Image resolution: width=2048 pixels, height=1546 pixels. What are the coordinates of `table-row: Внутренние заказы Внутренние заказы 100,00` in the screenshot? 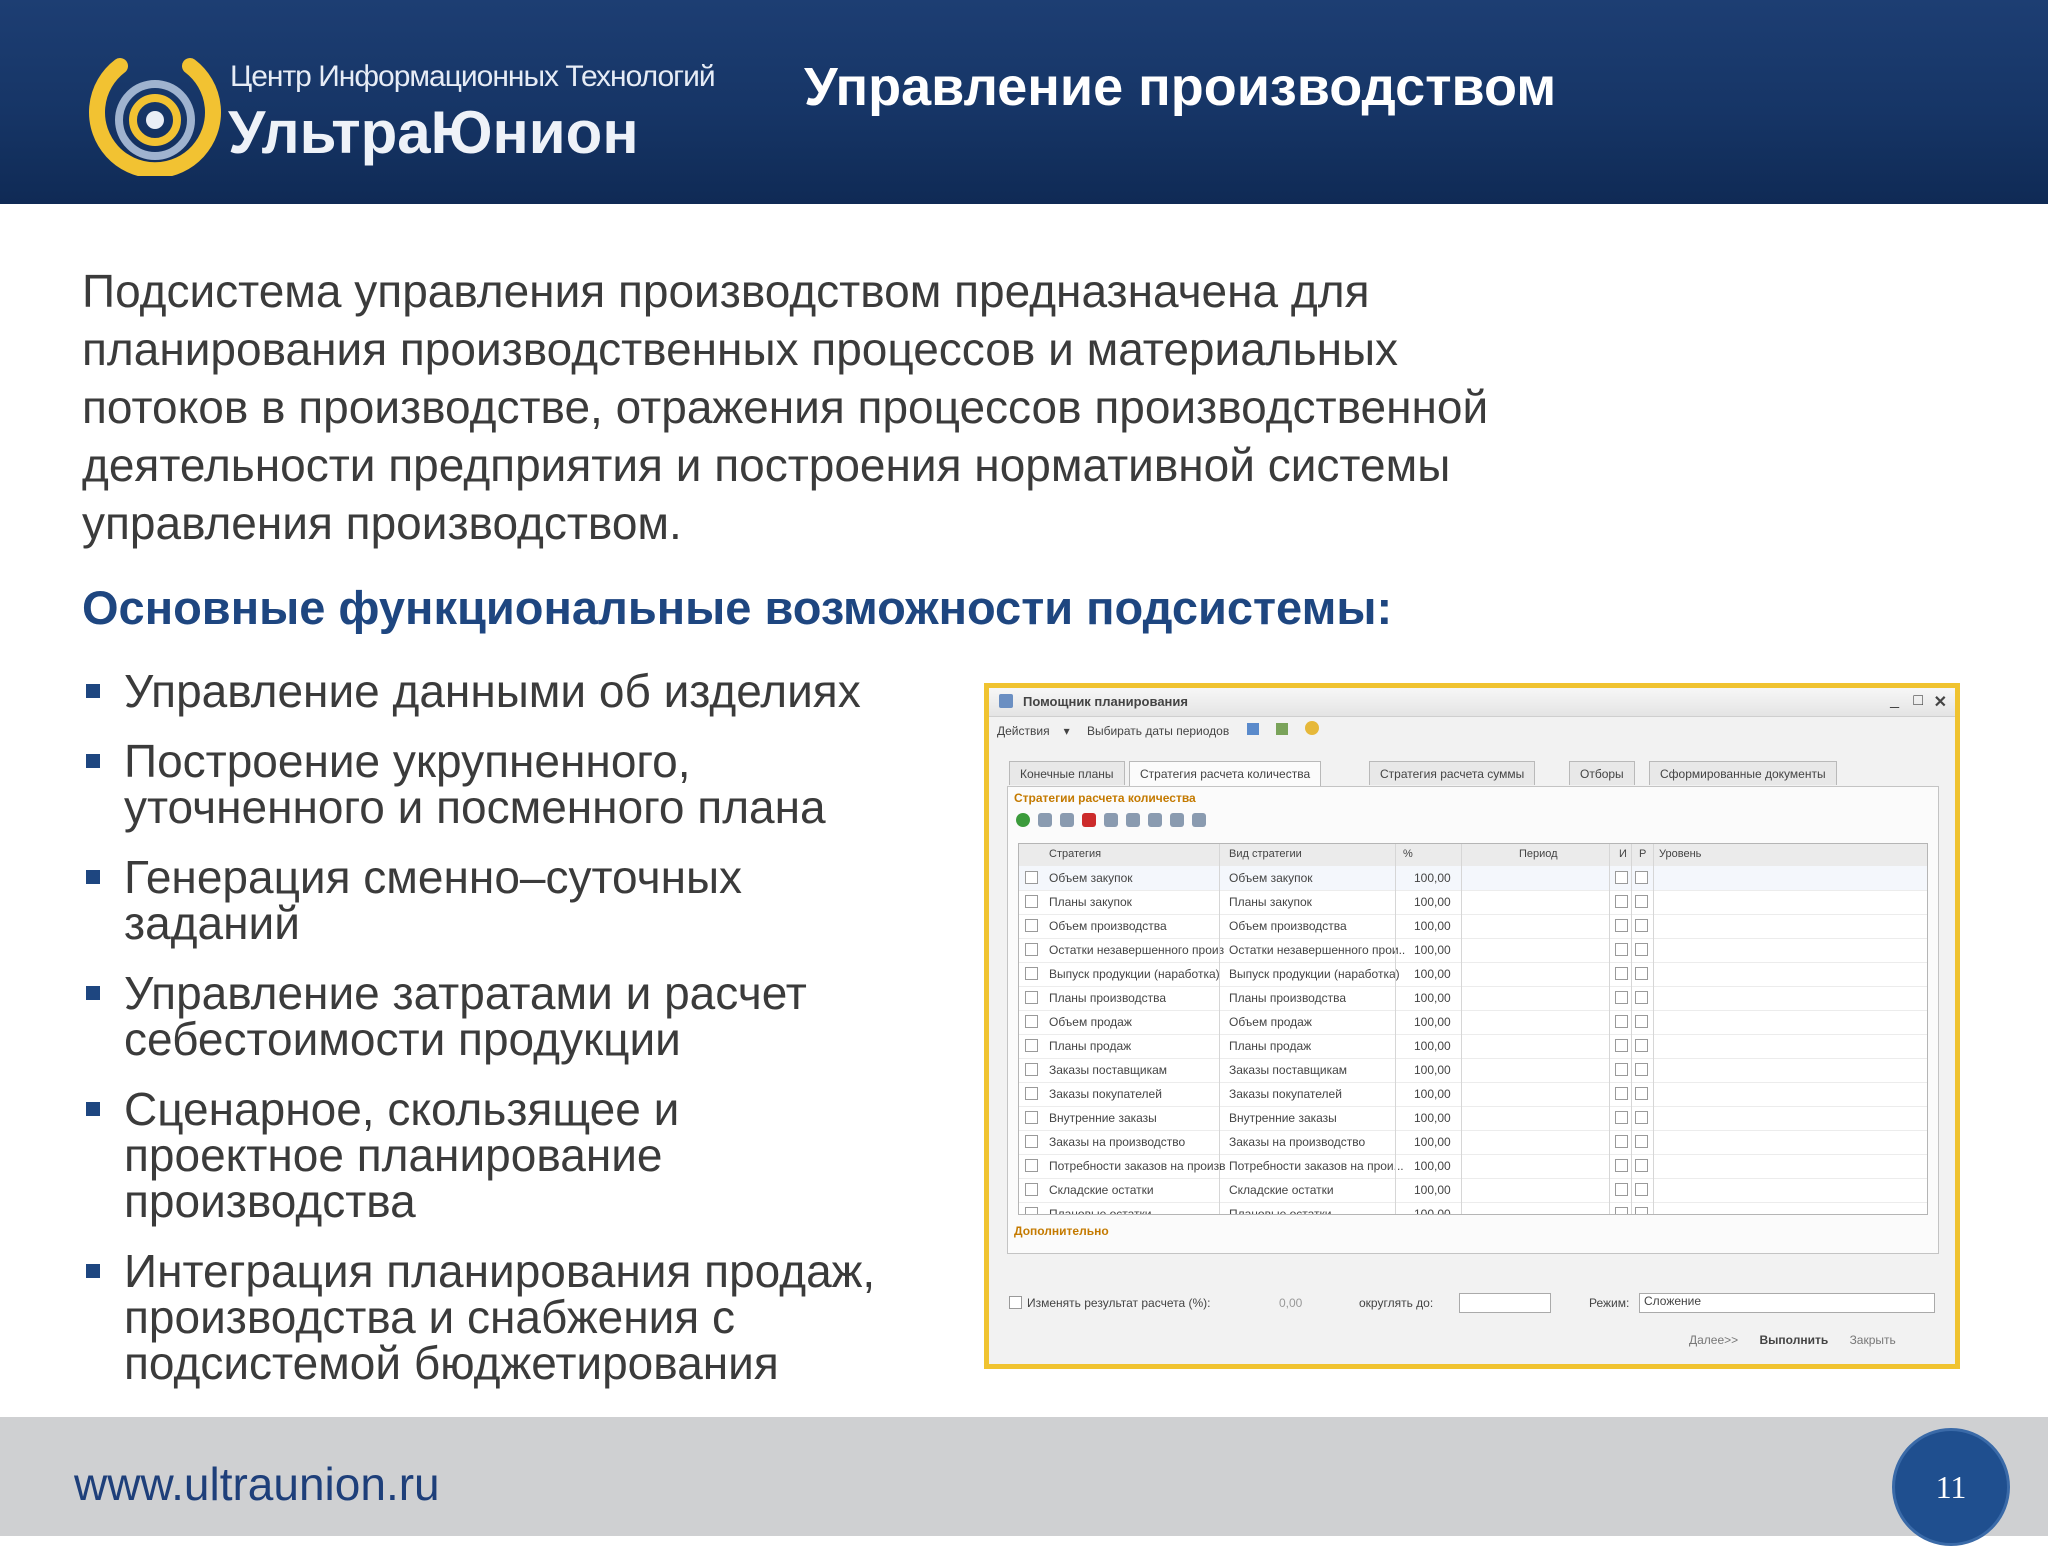 It's located at (1473, 1118).